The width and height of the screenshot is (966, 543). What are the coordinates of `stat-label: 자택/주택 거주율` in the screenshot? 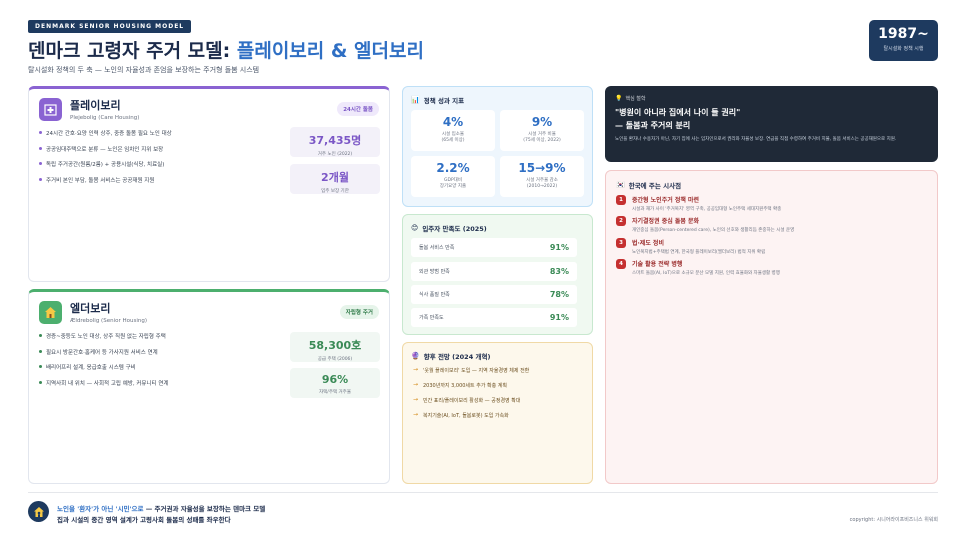 It's located at (335, 392).